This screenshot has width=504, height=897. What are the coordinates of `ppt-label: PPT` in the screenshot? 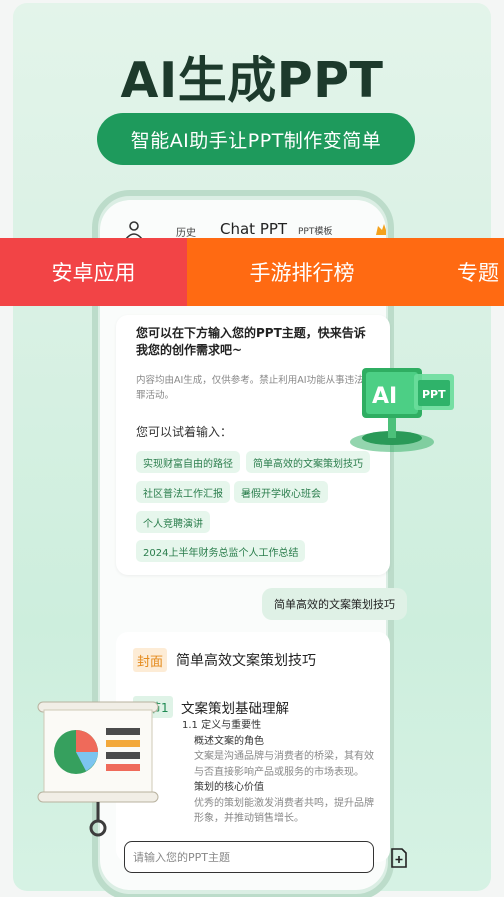 It's located at (434, 394).